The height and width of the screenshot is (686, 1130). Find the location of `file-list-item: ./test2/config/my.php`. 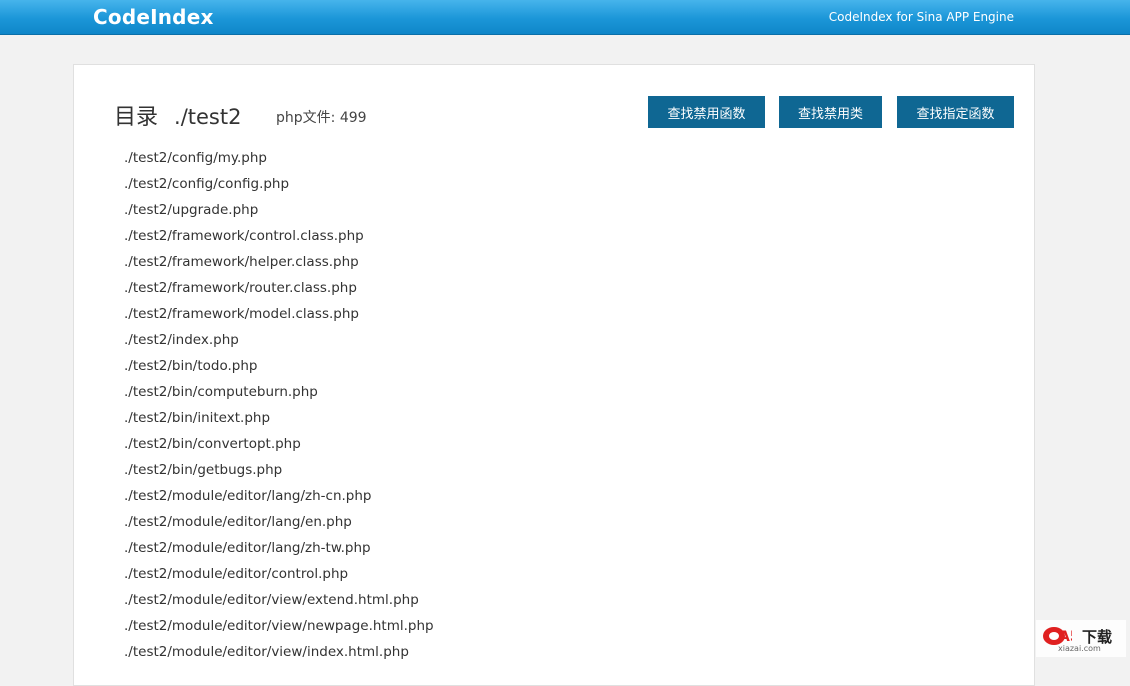

file-list-item: ./test2/config/my.php is located at coordinates (279, 158).